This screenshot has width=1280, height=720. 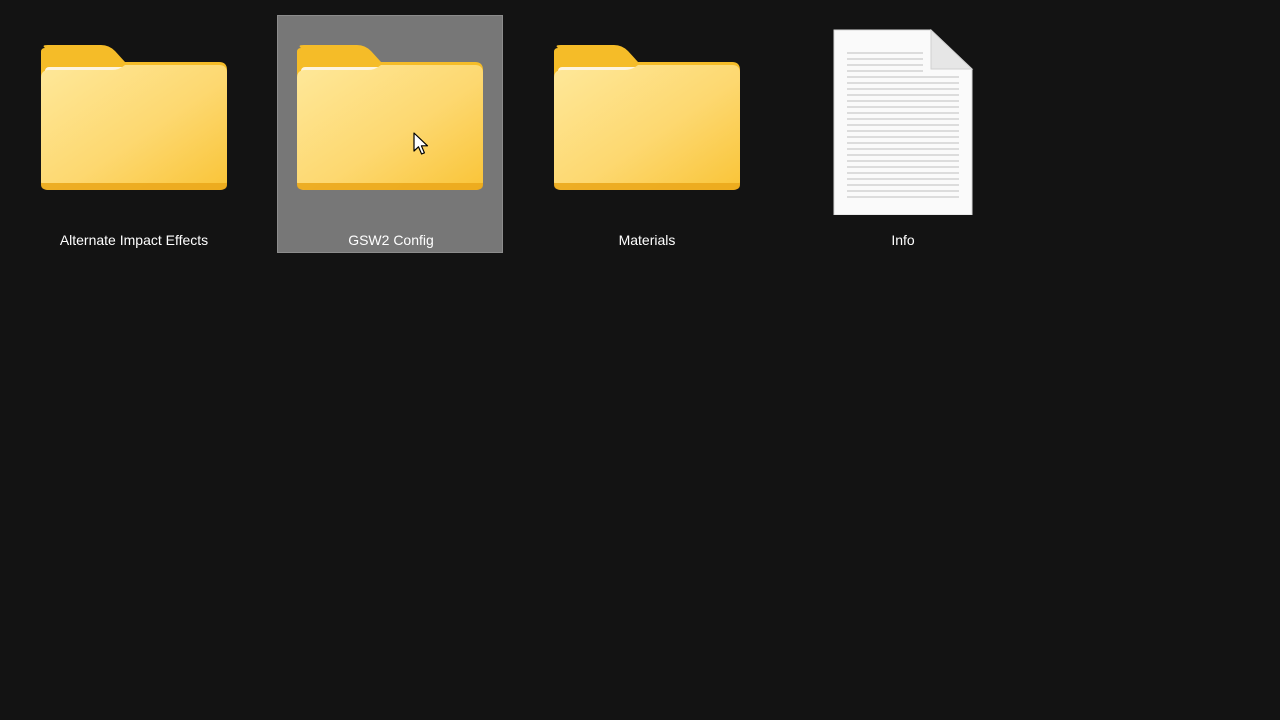 What do you see at coordinates (391, 240) in the screenshot?
I see `item-label: GSW2 Config` at bounding box center [391, 240].